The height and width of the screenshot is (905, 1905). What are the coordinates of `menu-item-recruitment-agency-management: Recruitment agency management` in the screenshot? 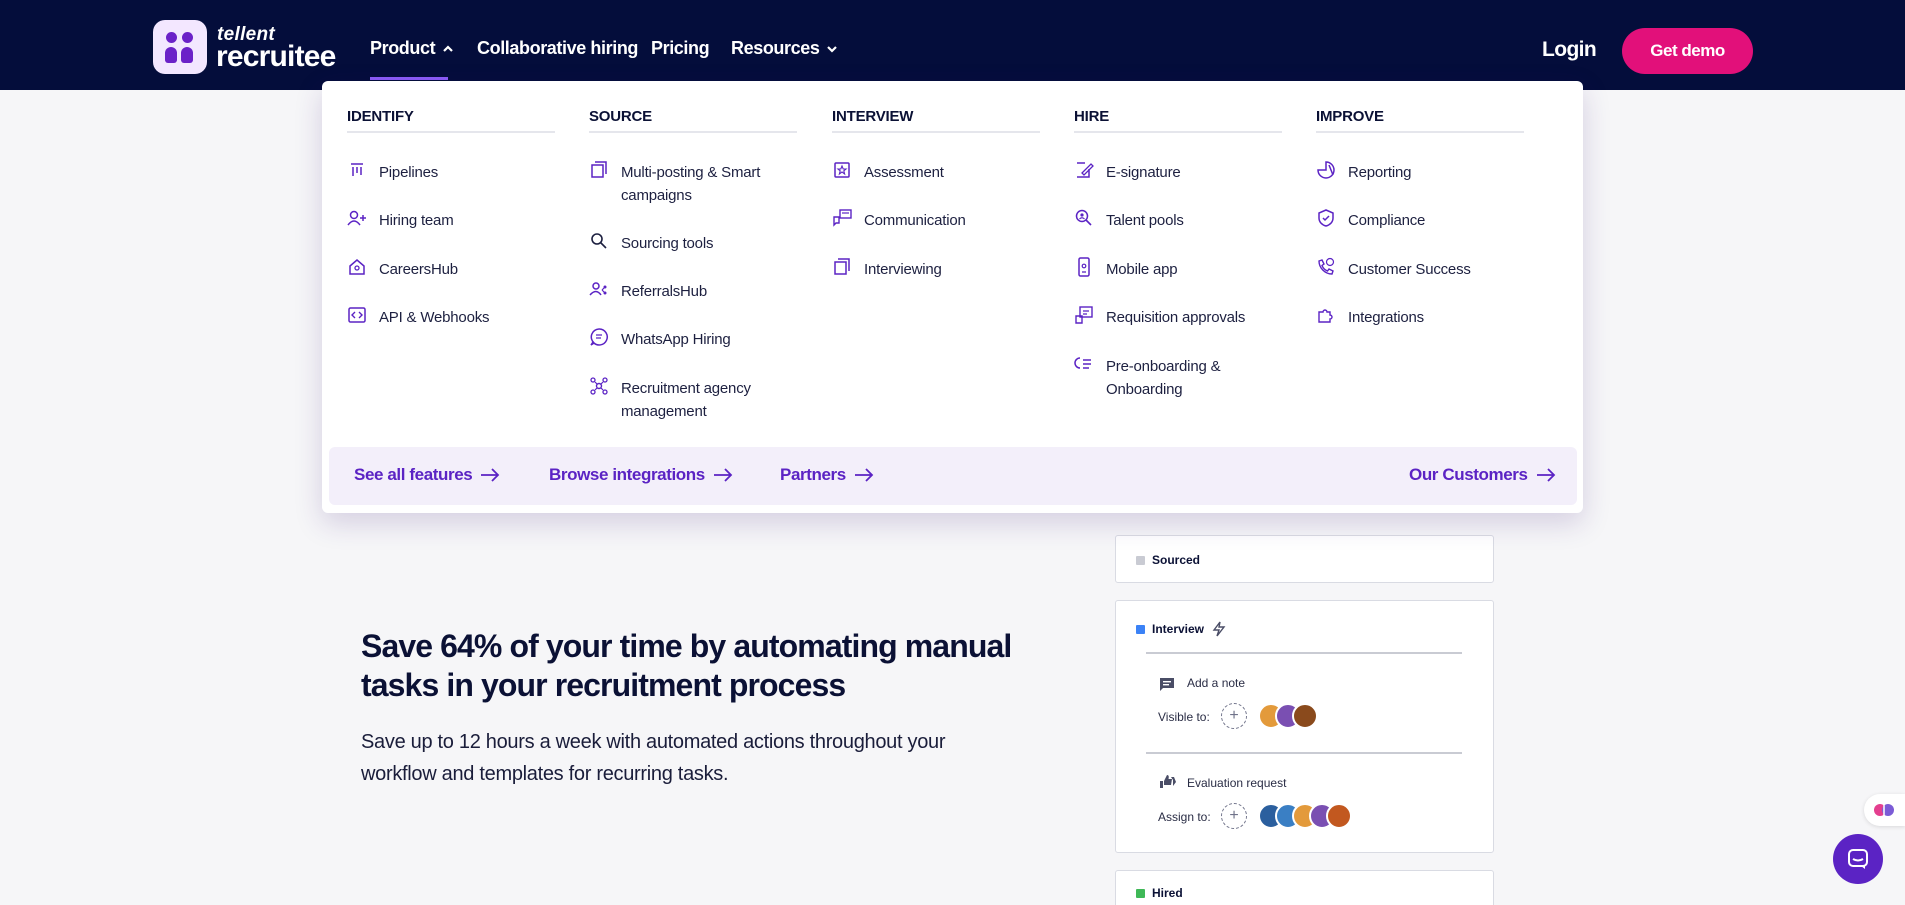 It's located at (694, 400).